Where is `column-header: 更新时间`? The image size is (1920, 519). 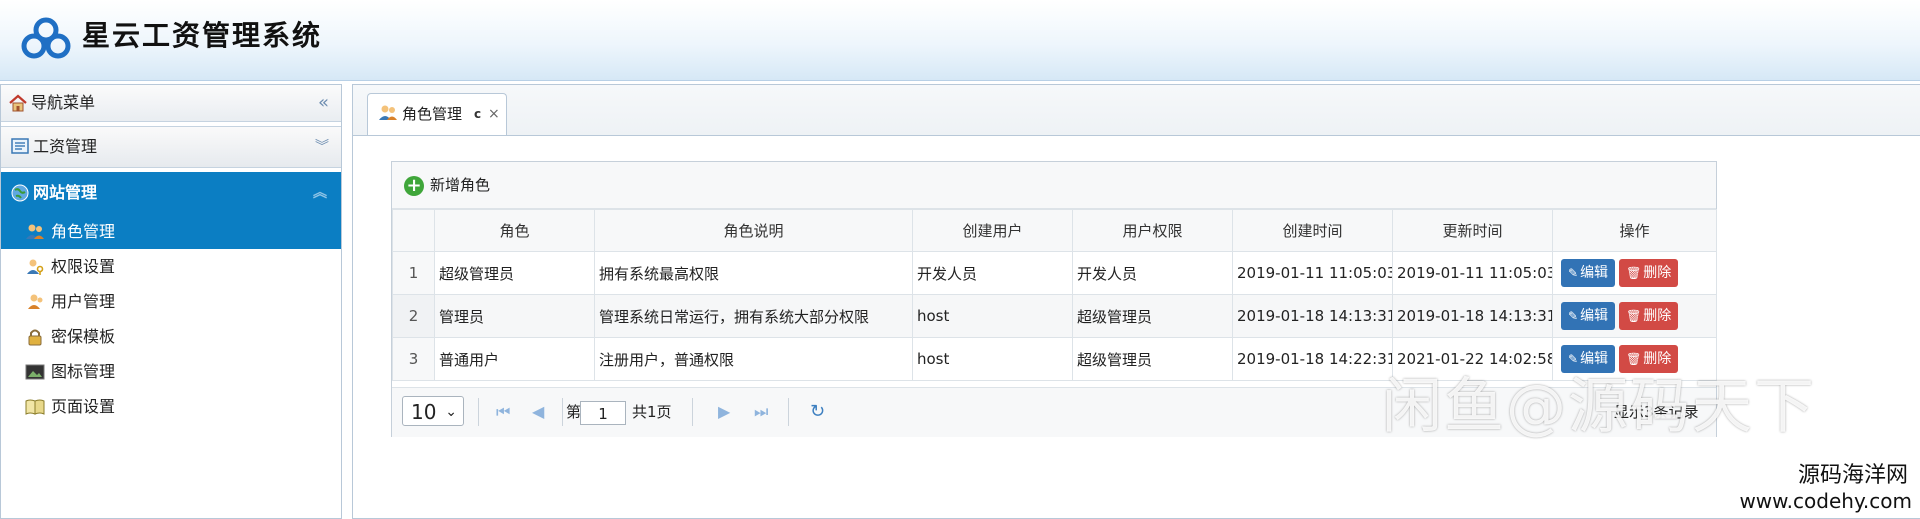 column-header: 更新时间 is located at coordinates (1472, 230).